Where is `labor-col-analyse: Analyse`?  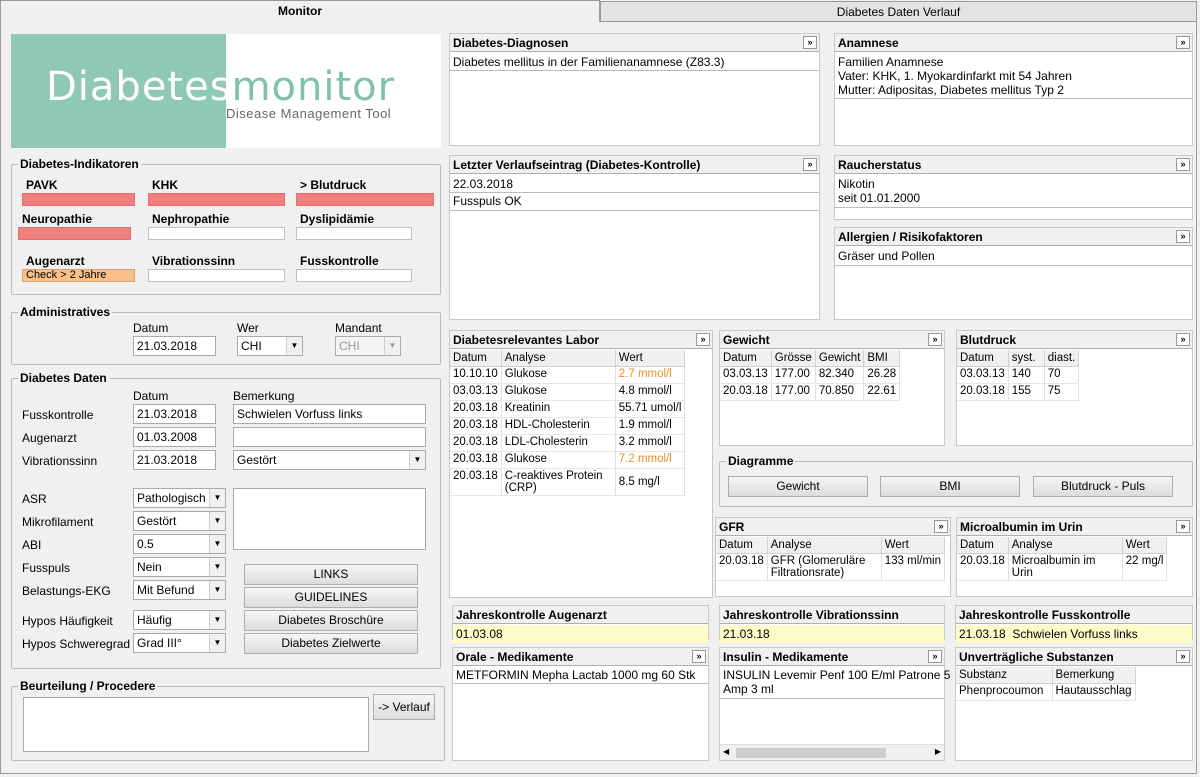
labor-col-analyse: Analyse is located at coordinates (558, 358).